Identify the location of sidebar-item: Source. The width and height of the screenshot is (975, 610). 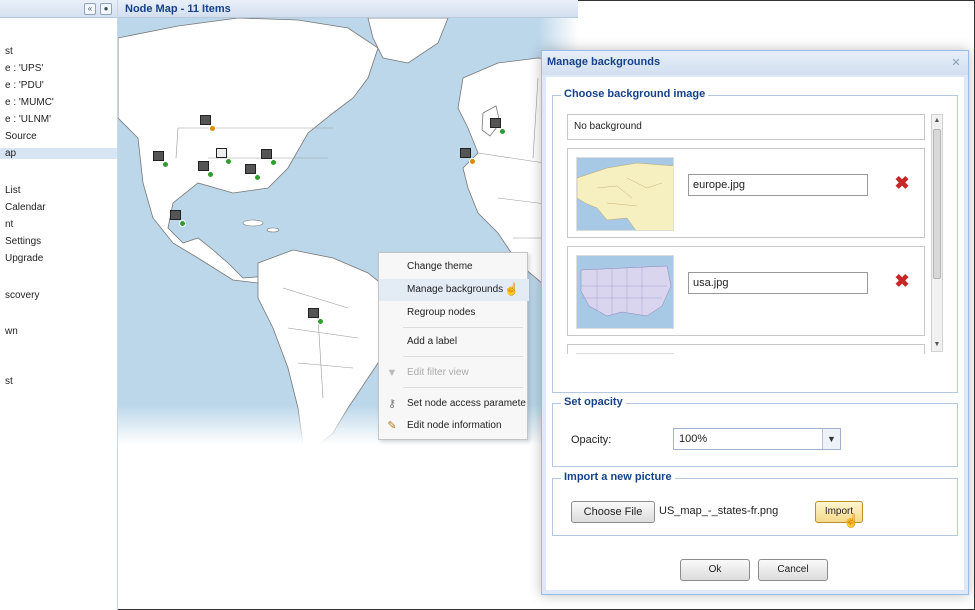
(21, 136).